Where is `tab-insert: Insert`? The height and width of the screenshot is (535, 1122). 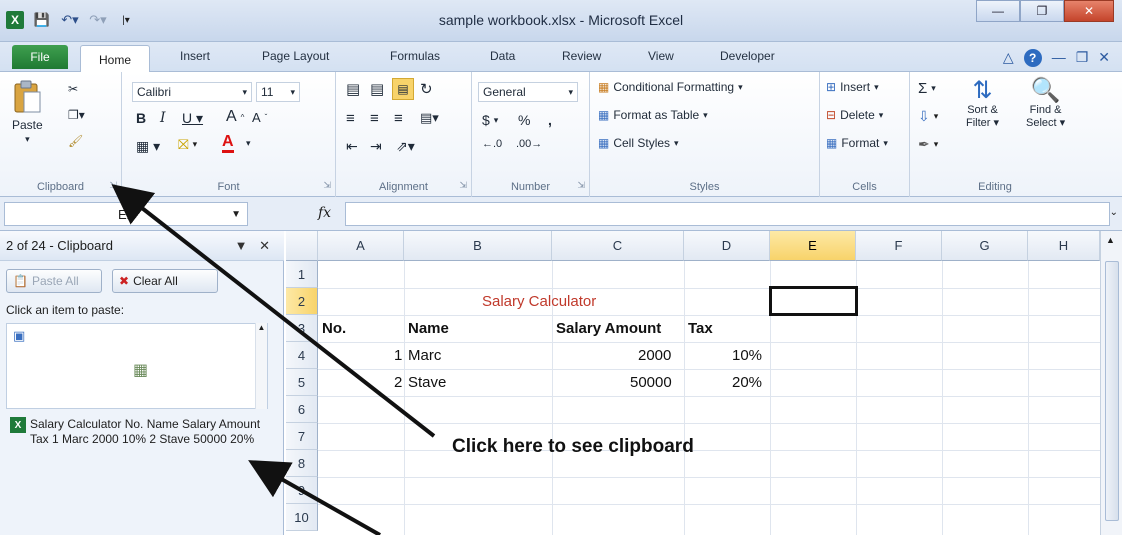
tab-insert: Insert is located at coordinates (195, 56).